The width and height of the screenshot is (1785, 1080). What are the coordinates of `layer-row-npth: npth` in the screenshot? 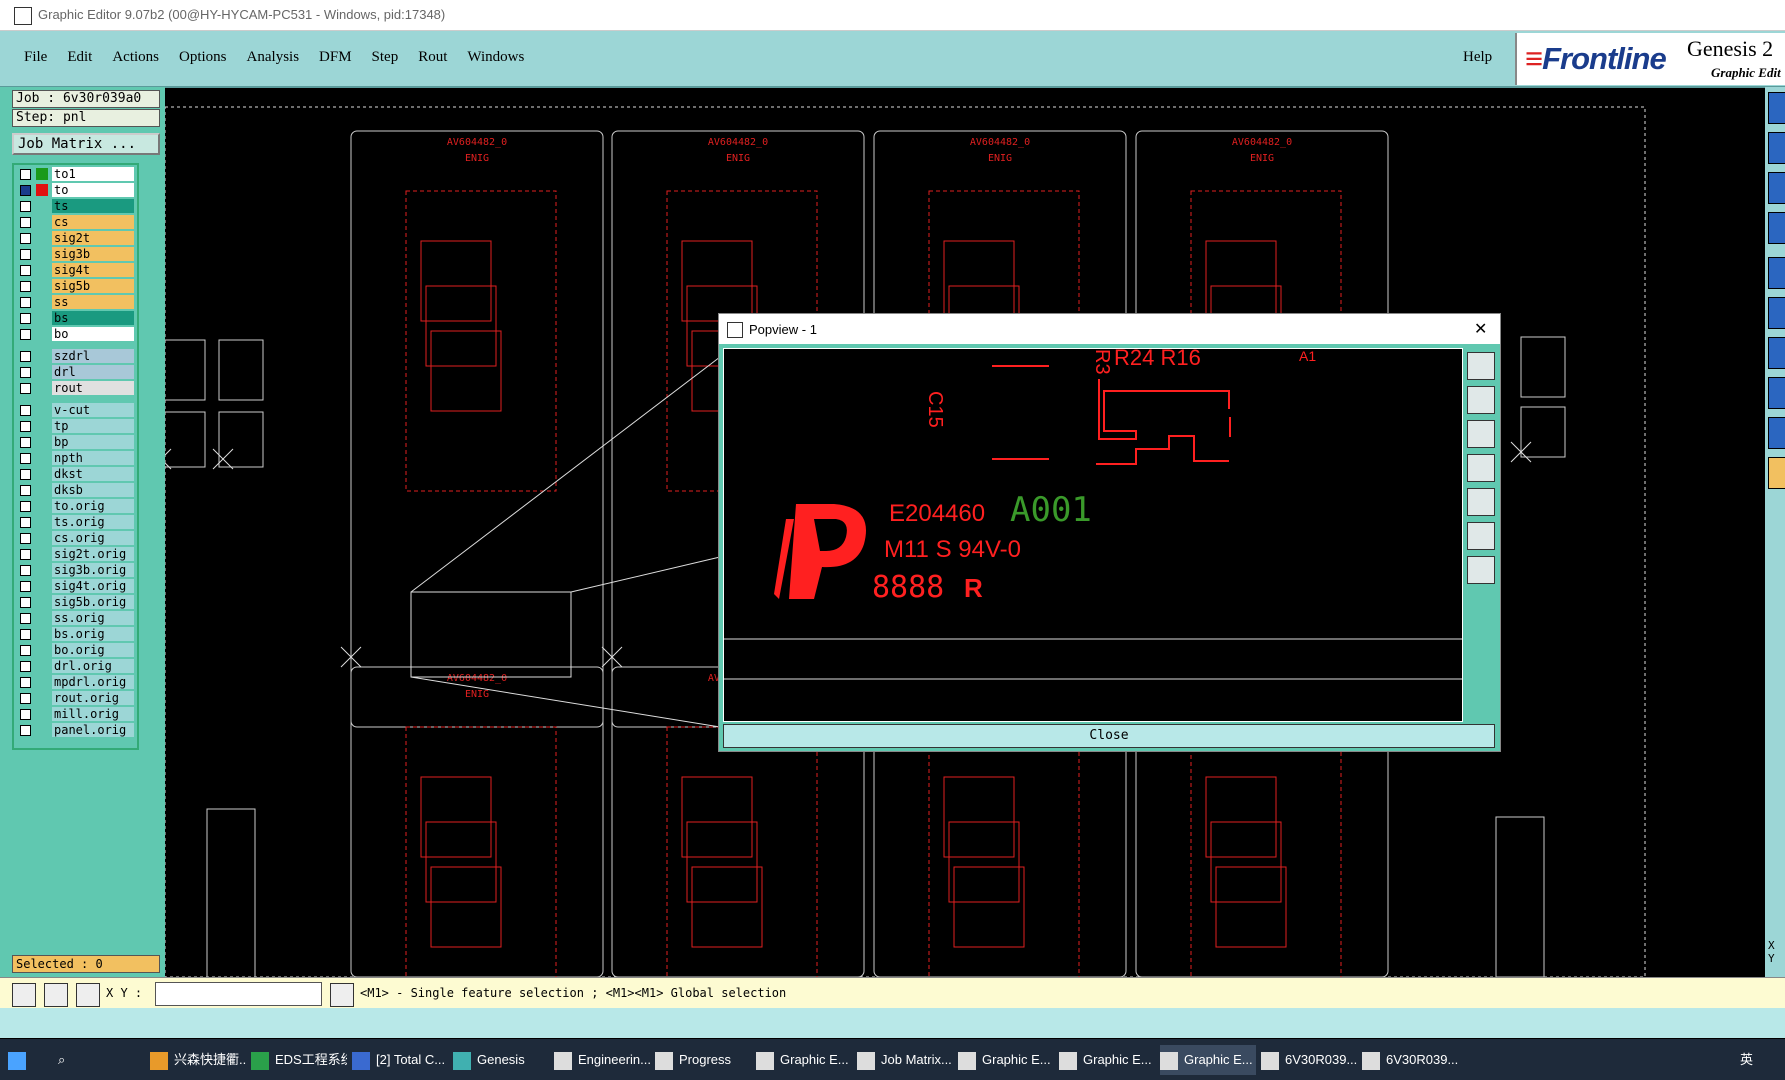 It's located at (75, 458).